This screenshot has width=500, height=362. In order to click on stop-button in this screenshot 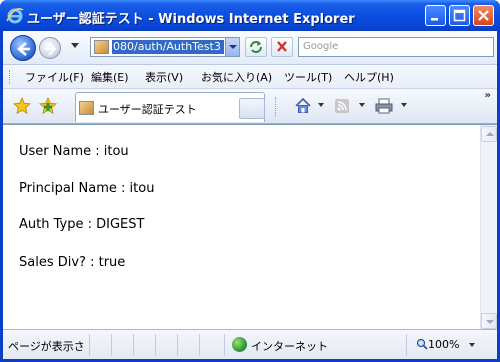, I will do `click(282, 47)`.